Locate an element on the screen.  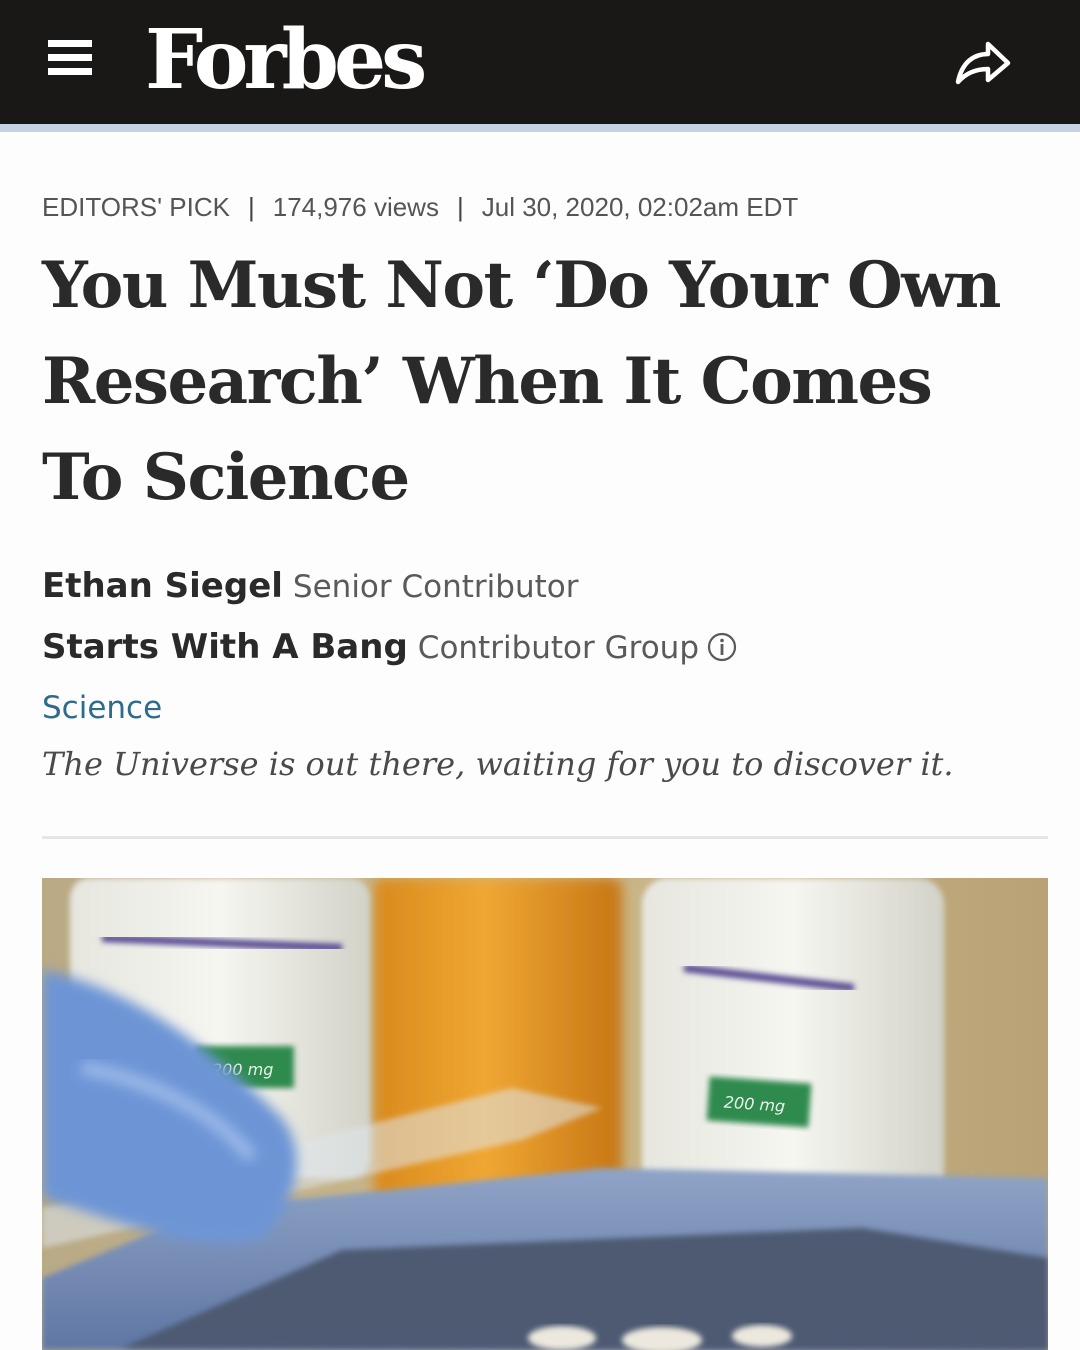
author-role: Senior Contributor is located at coordinates (435, 587).